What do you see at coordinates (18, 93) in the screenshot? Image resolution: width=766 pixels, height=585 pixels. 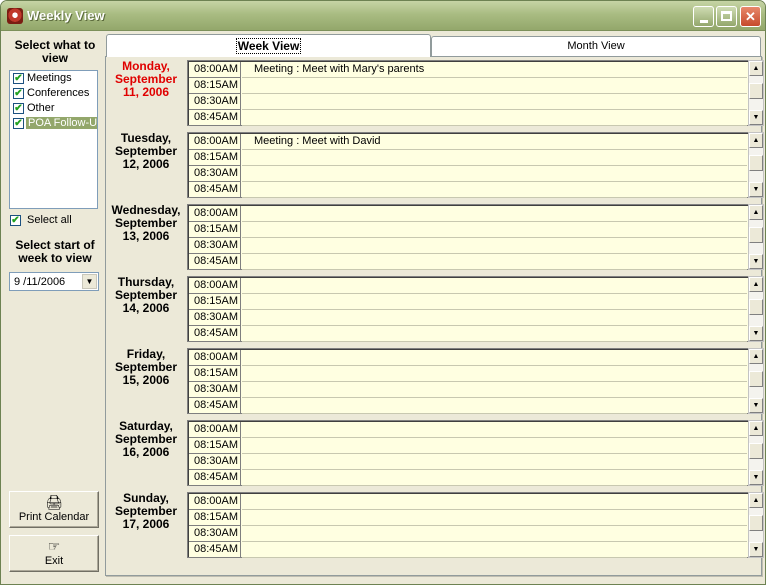 I see `checkbox-conferences: ✔` at bounding box center [18, 93].